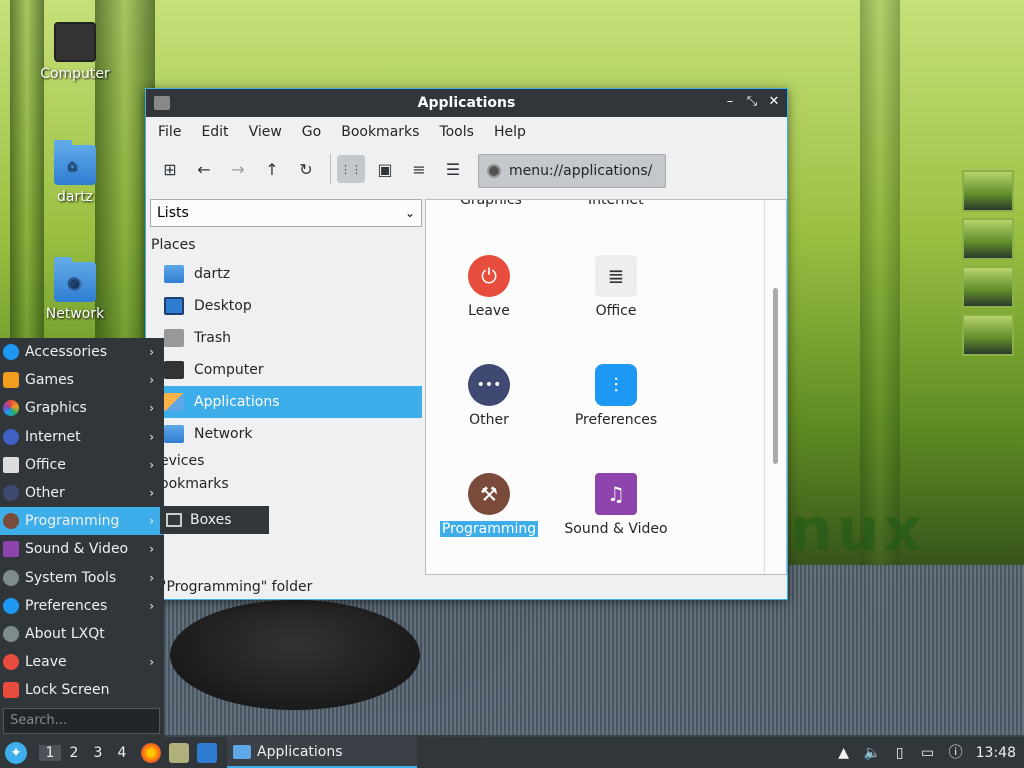  I want to click on desktop-switch-2: 2, so click(74, 753).